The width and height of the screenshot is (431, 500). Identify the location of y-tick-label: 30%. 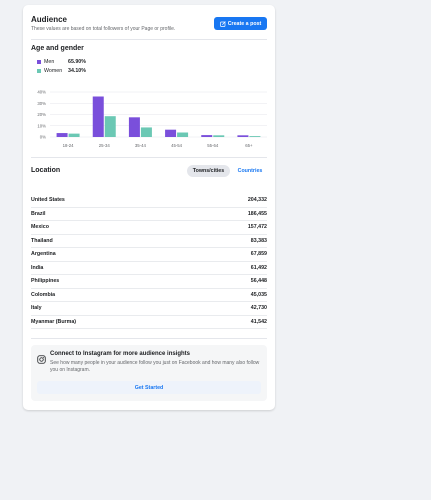
(41, 103).